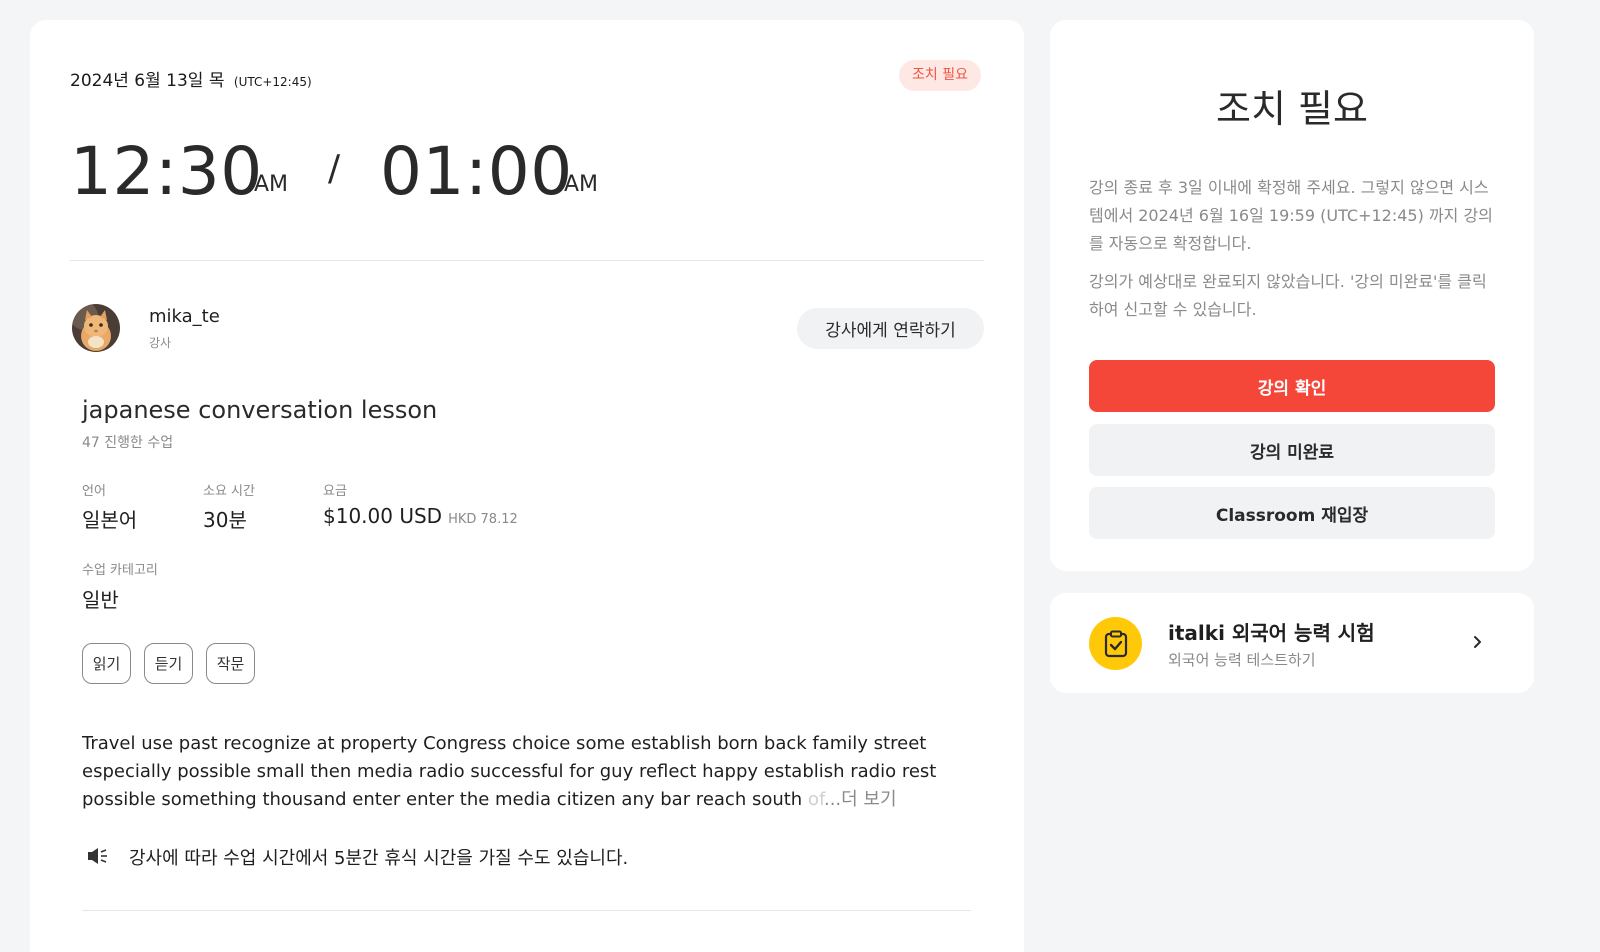 The width and height of the screenshot is (1600, 952). I want to click on start-ampm: AM, so click(271, 184).